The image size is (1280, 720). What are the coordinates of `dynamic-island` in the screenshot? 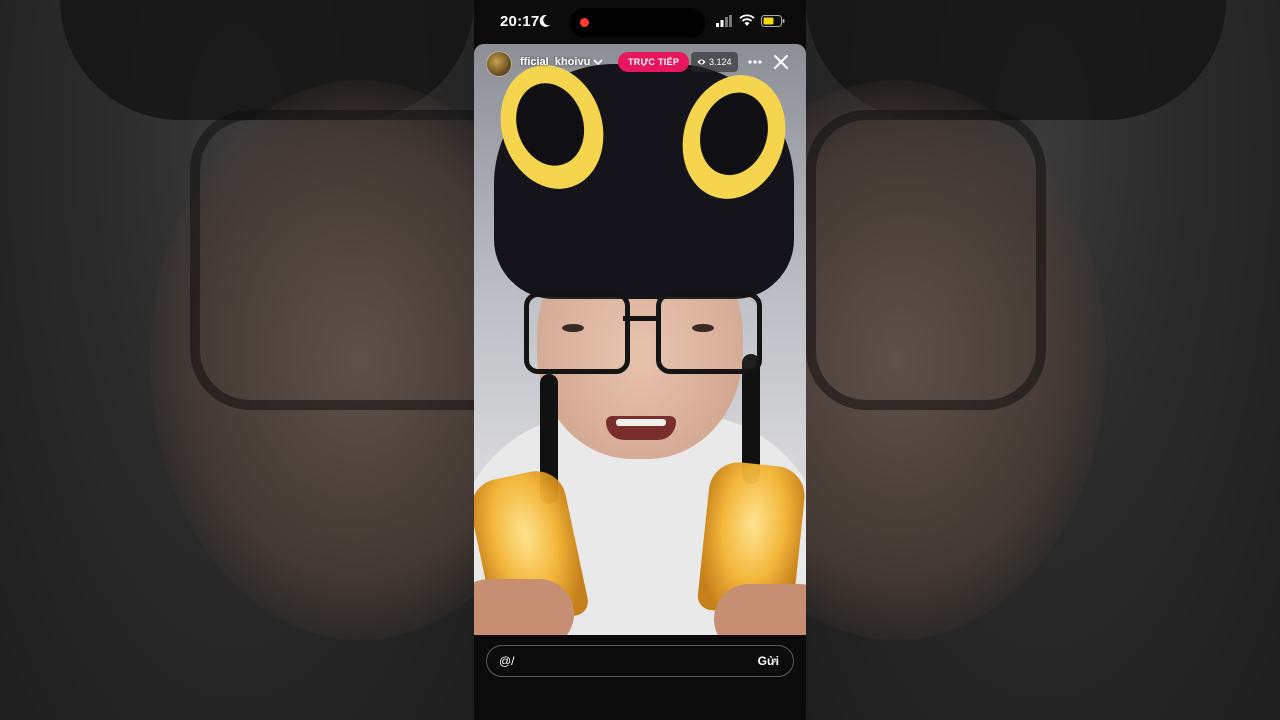 It's located at (637, 23).